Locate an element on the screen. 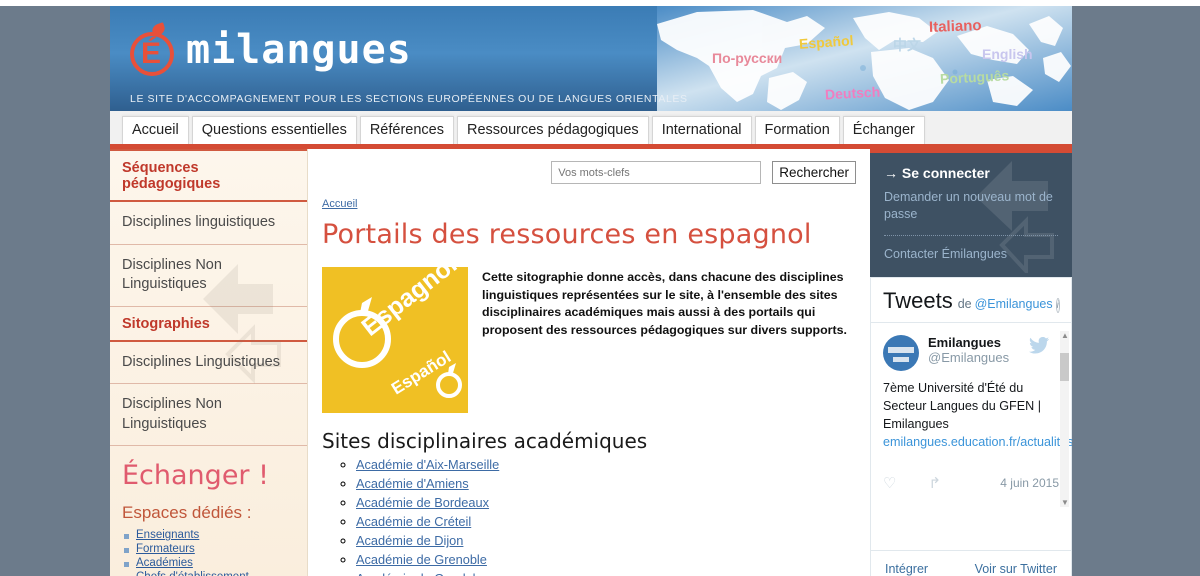  map-language-label: Deutsch is located at coordinates (852, 93).